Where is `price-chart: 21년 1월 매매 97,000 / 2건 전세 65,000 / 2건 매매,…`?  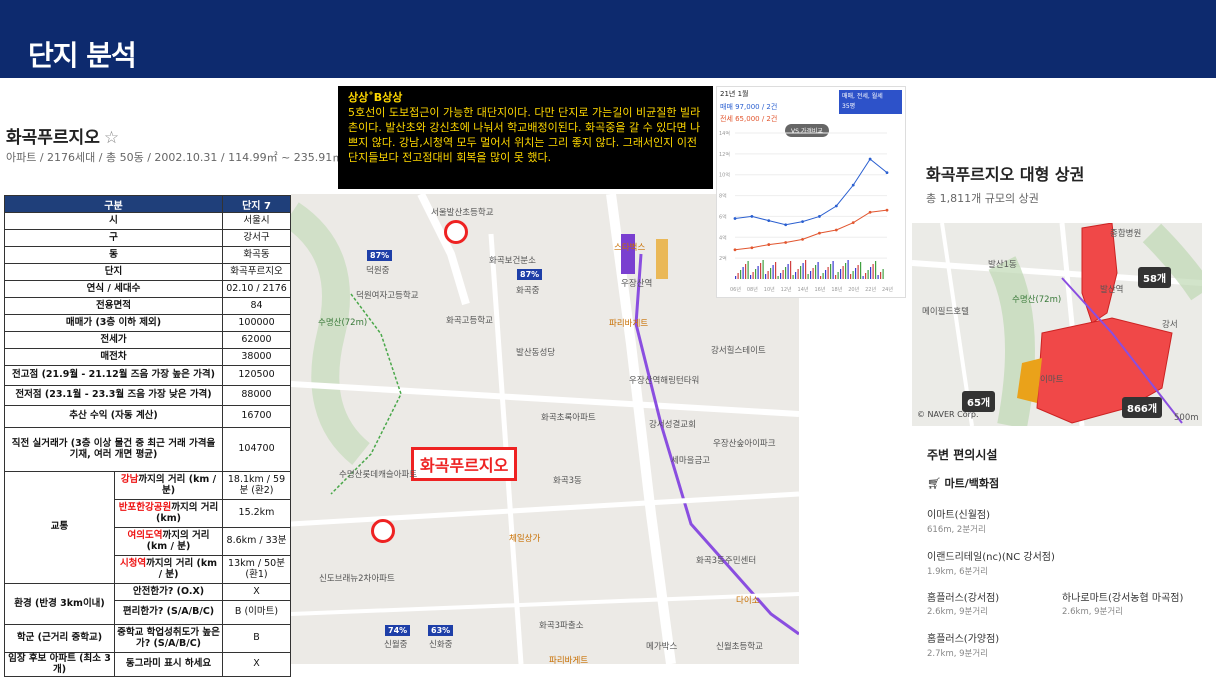 price-chart: 21년 1월 매매 97,000 / 2건 전세 65,000 / 2건 매매,… is located at coordinates (811, 192).